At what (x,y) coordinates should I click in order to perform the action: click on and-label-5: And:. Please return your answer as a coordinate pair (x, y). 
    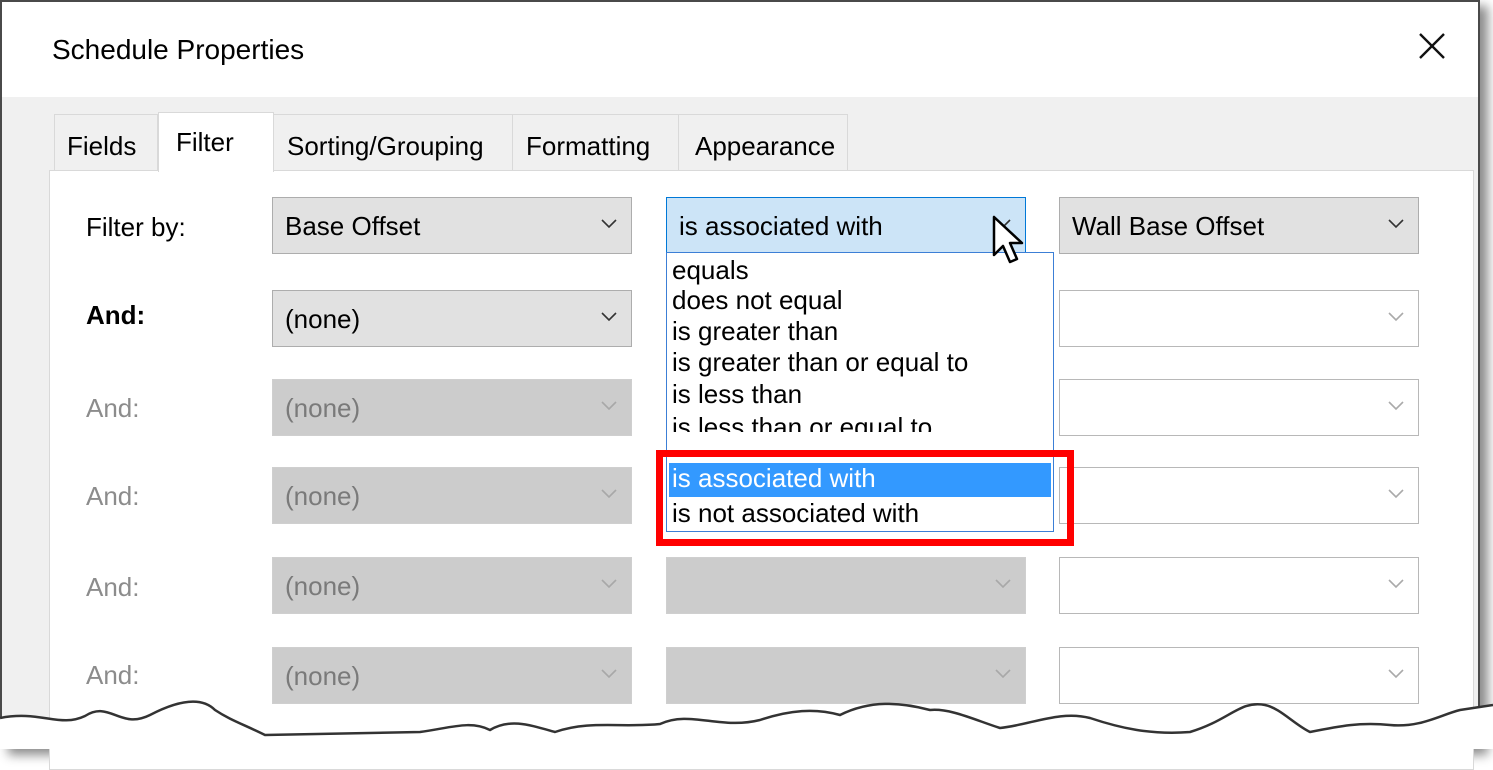
    Looking at the image, I should click on (113, 587).